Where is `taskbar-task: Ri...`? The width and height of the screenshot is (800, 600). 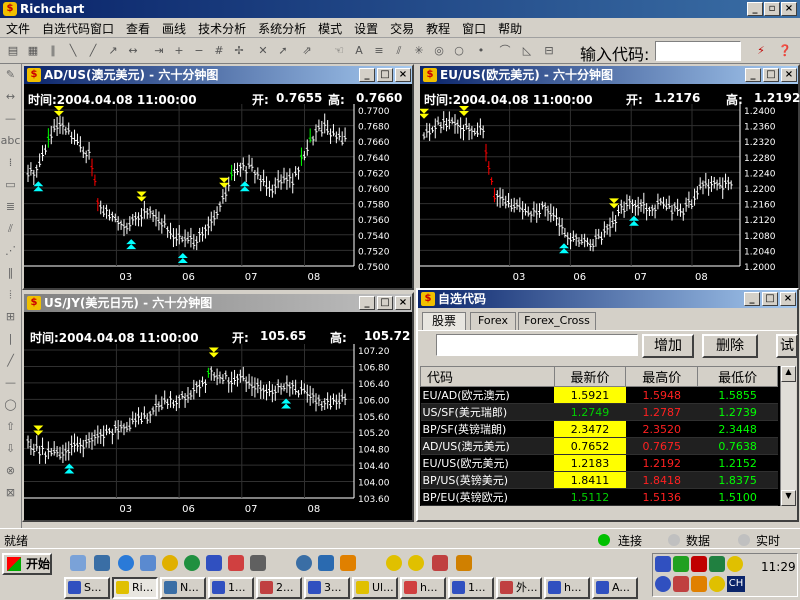
taskbar-task: Ri... is located at coordinates (135, 588).